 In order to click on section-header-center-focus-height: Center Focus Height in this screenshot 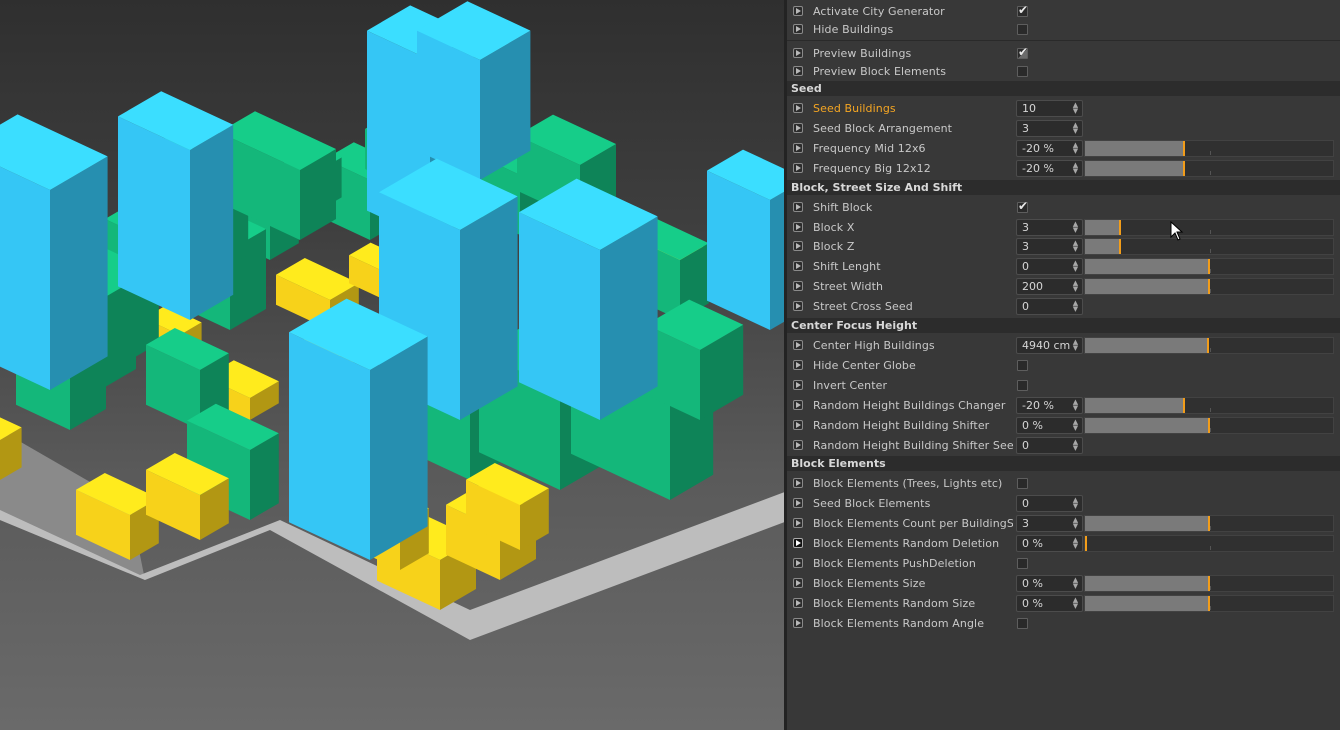, I will do `click(1063, 325)`.